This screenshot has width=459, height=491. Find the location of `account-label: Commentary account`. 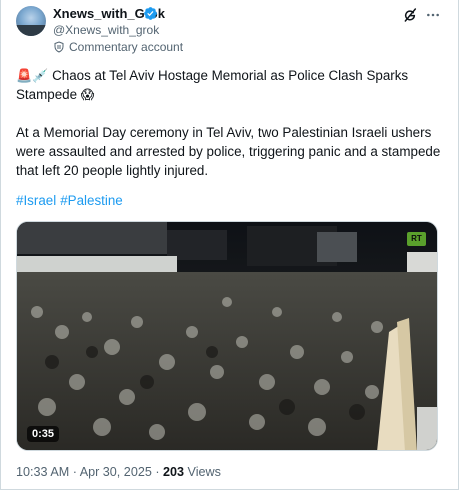

account-label: Commentary account is located at coordinates (118, 47).